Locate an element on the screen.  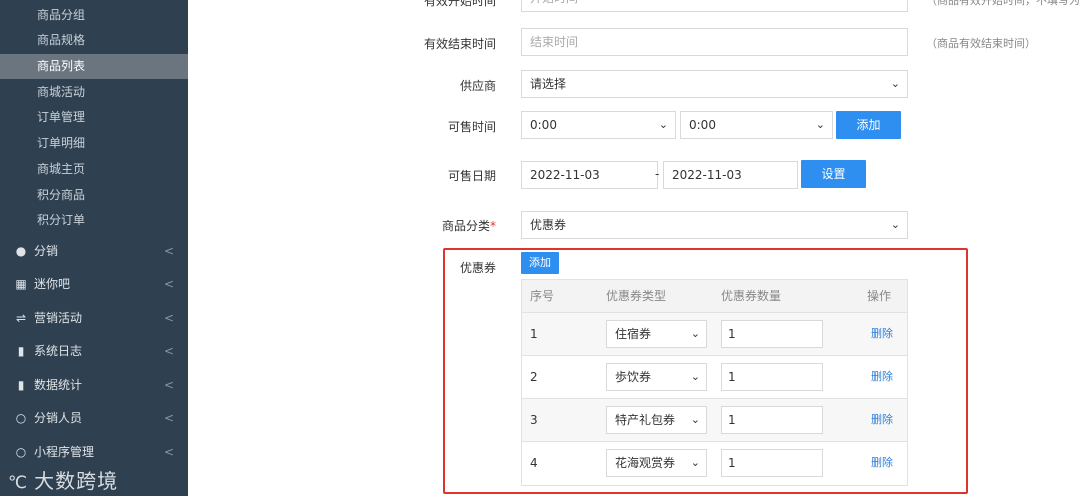
category-select: 优惠券 ⌄ is located at coordinates (714, 225).